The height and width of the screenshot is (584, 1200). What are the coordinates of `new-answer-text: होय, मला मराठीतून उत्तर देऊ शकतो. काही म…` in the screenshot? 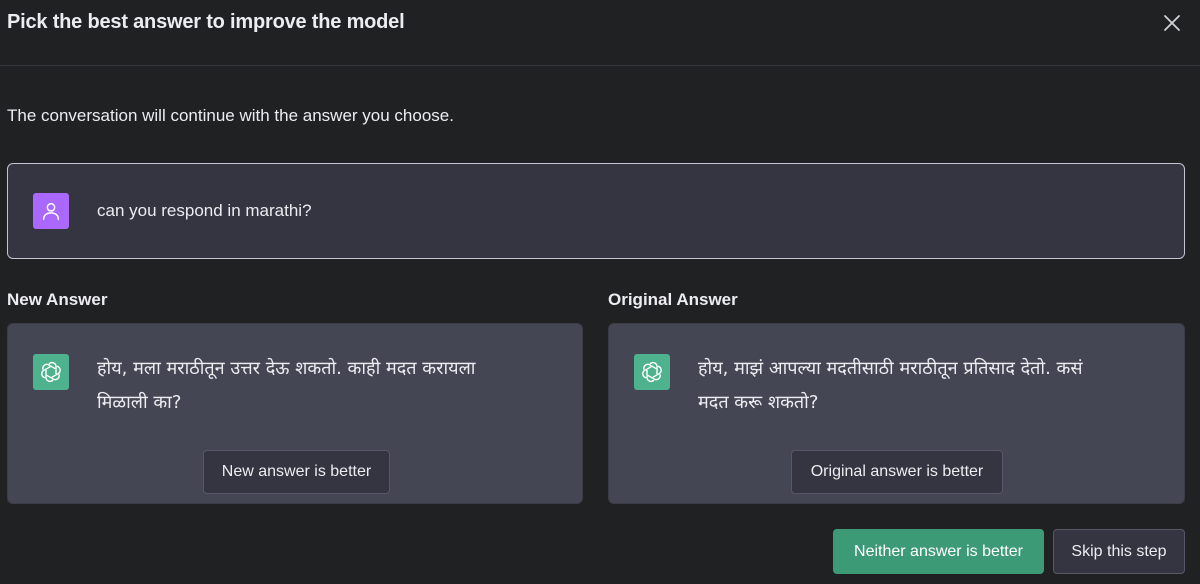 It's located at (286, 385).